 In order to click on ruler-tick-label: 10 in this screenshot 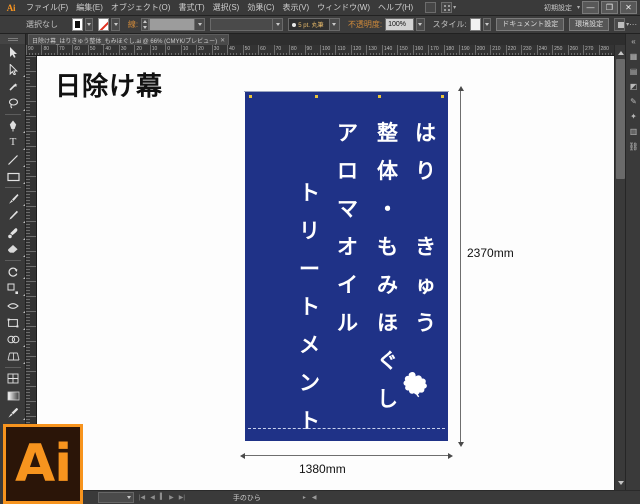, I will do `click(154, 49)`.